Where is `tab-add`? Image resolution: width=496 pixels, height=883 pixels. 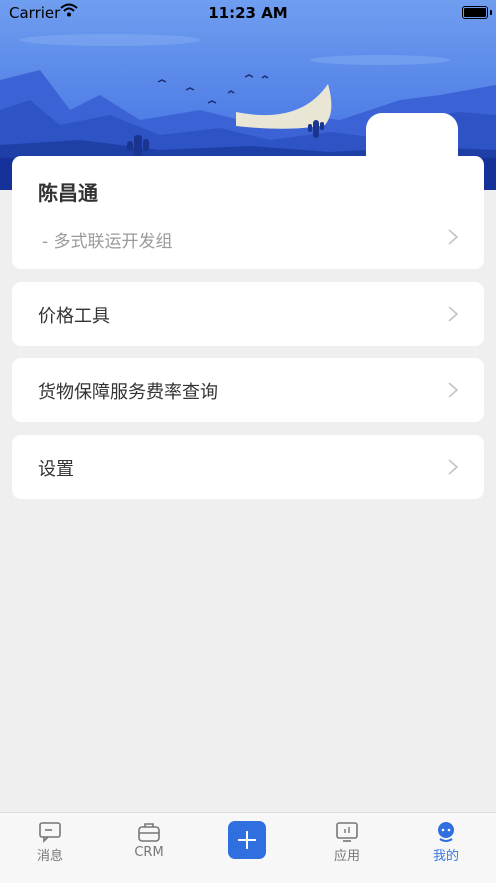
tab-add is located at coordinates (248, 848).